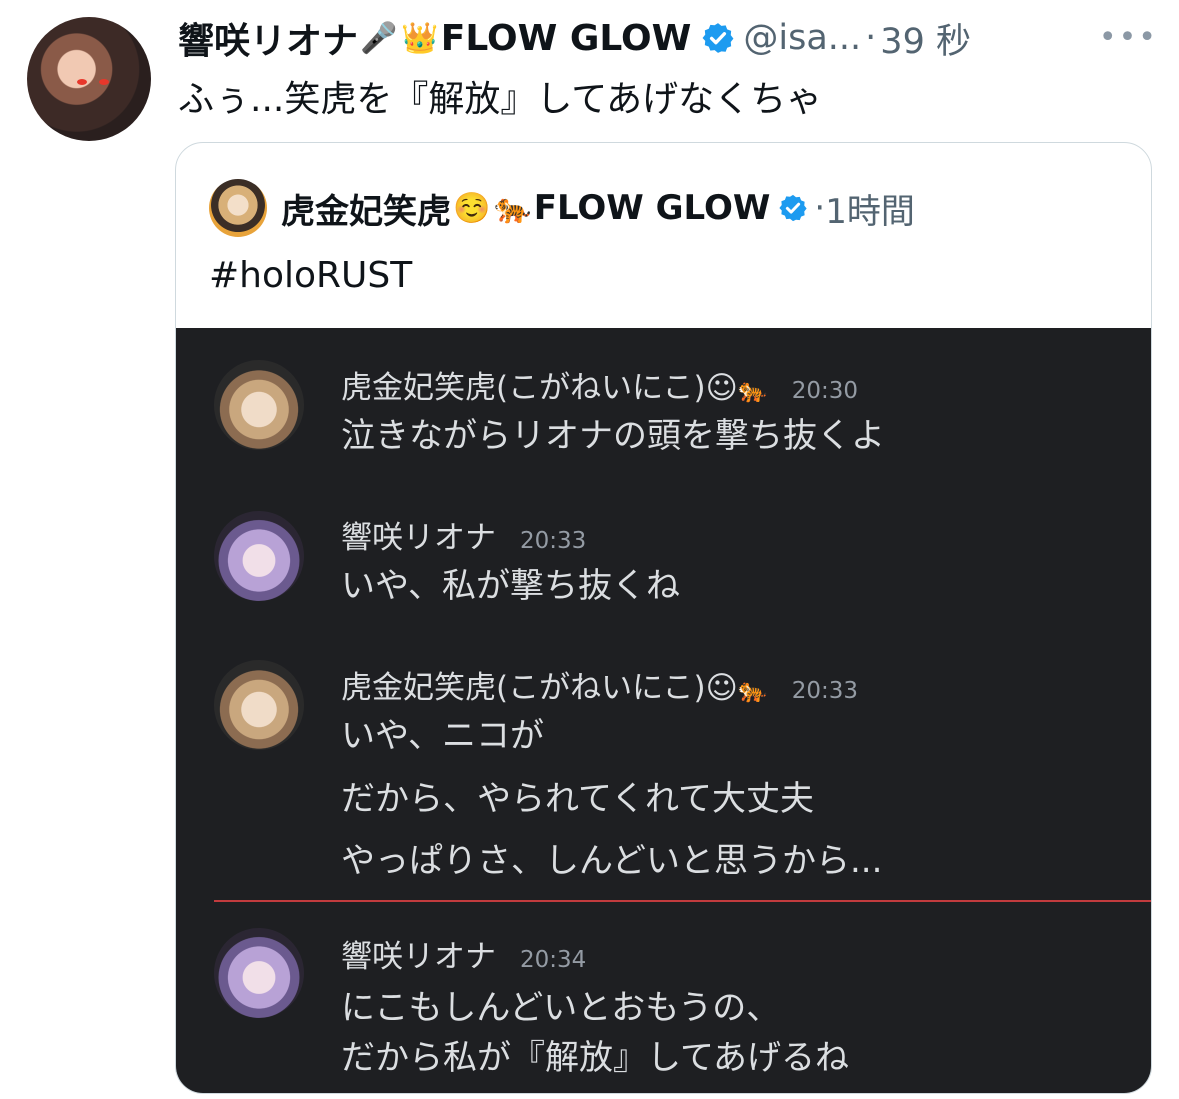 This screenshot has width=1179, height=1099. I want to click on chat-timestamp: 20:34, so click(553, 960).